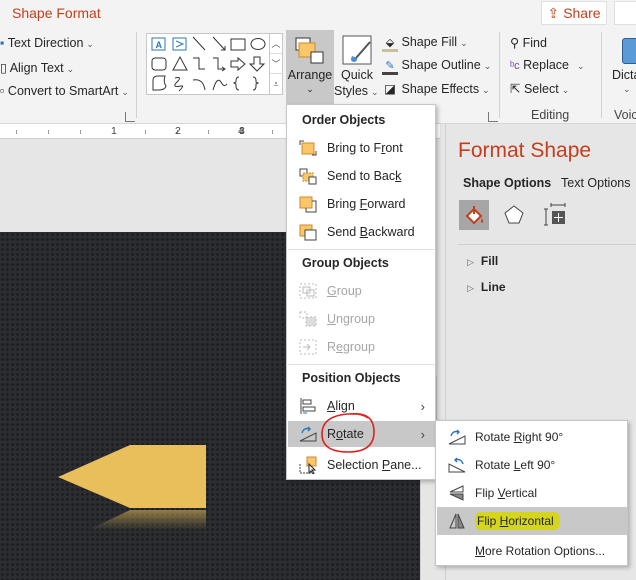  What do you see at coordinates (457, 521) in the screenshot?
I see `flip-horizontal-icon` at bounding box center [457, 521].